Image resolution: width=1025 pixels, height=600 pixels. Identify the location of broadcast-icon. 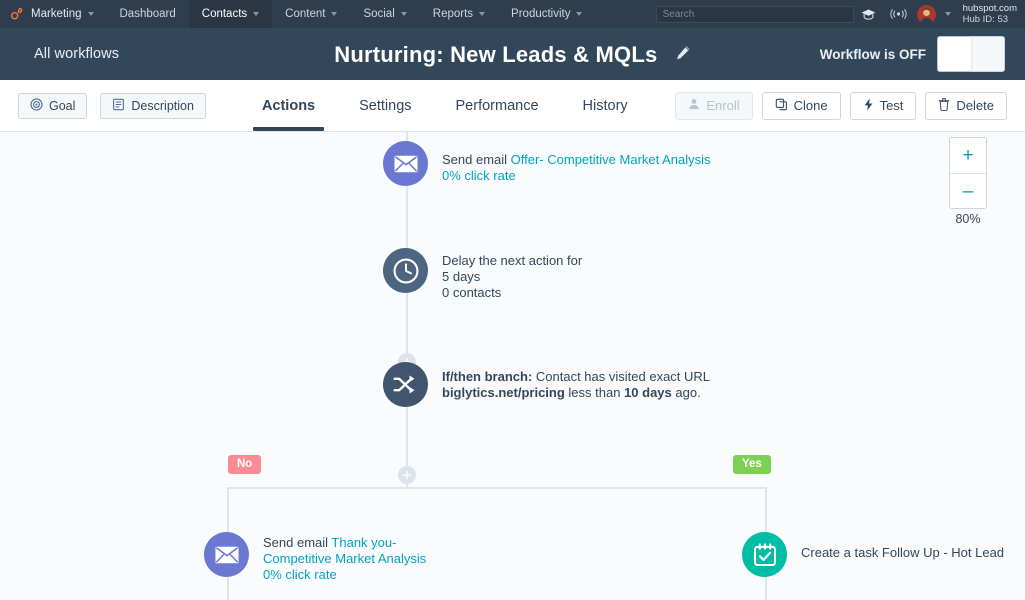
(898, 14).